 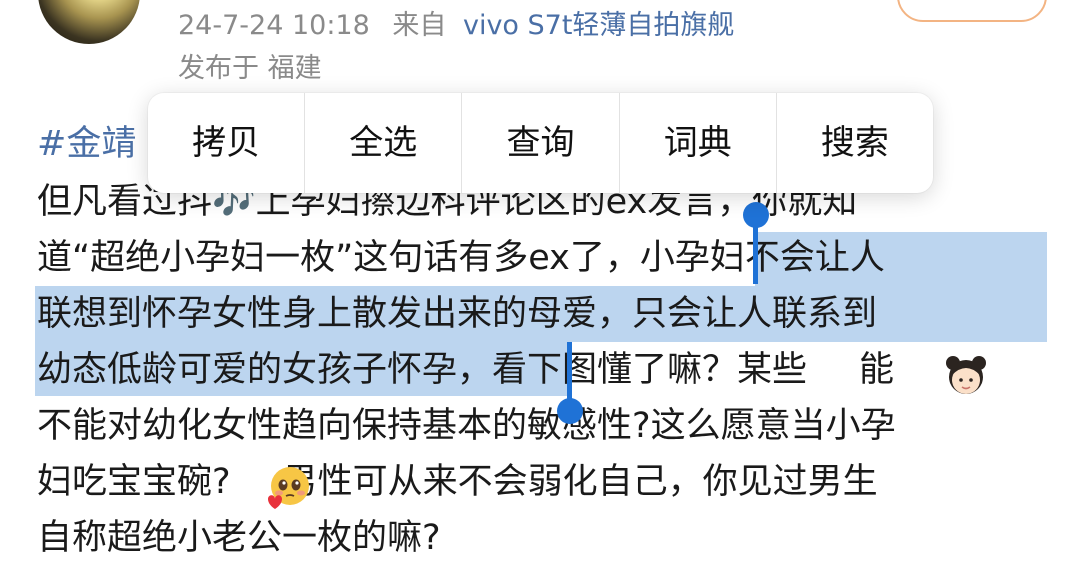 What do you see at coordinates (966, 375) in the screenshot?
I see `girl-emoji-icon` at bounding box center [966, 375].